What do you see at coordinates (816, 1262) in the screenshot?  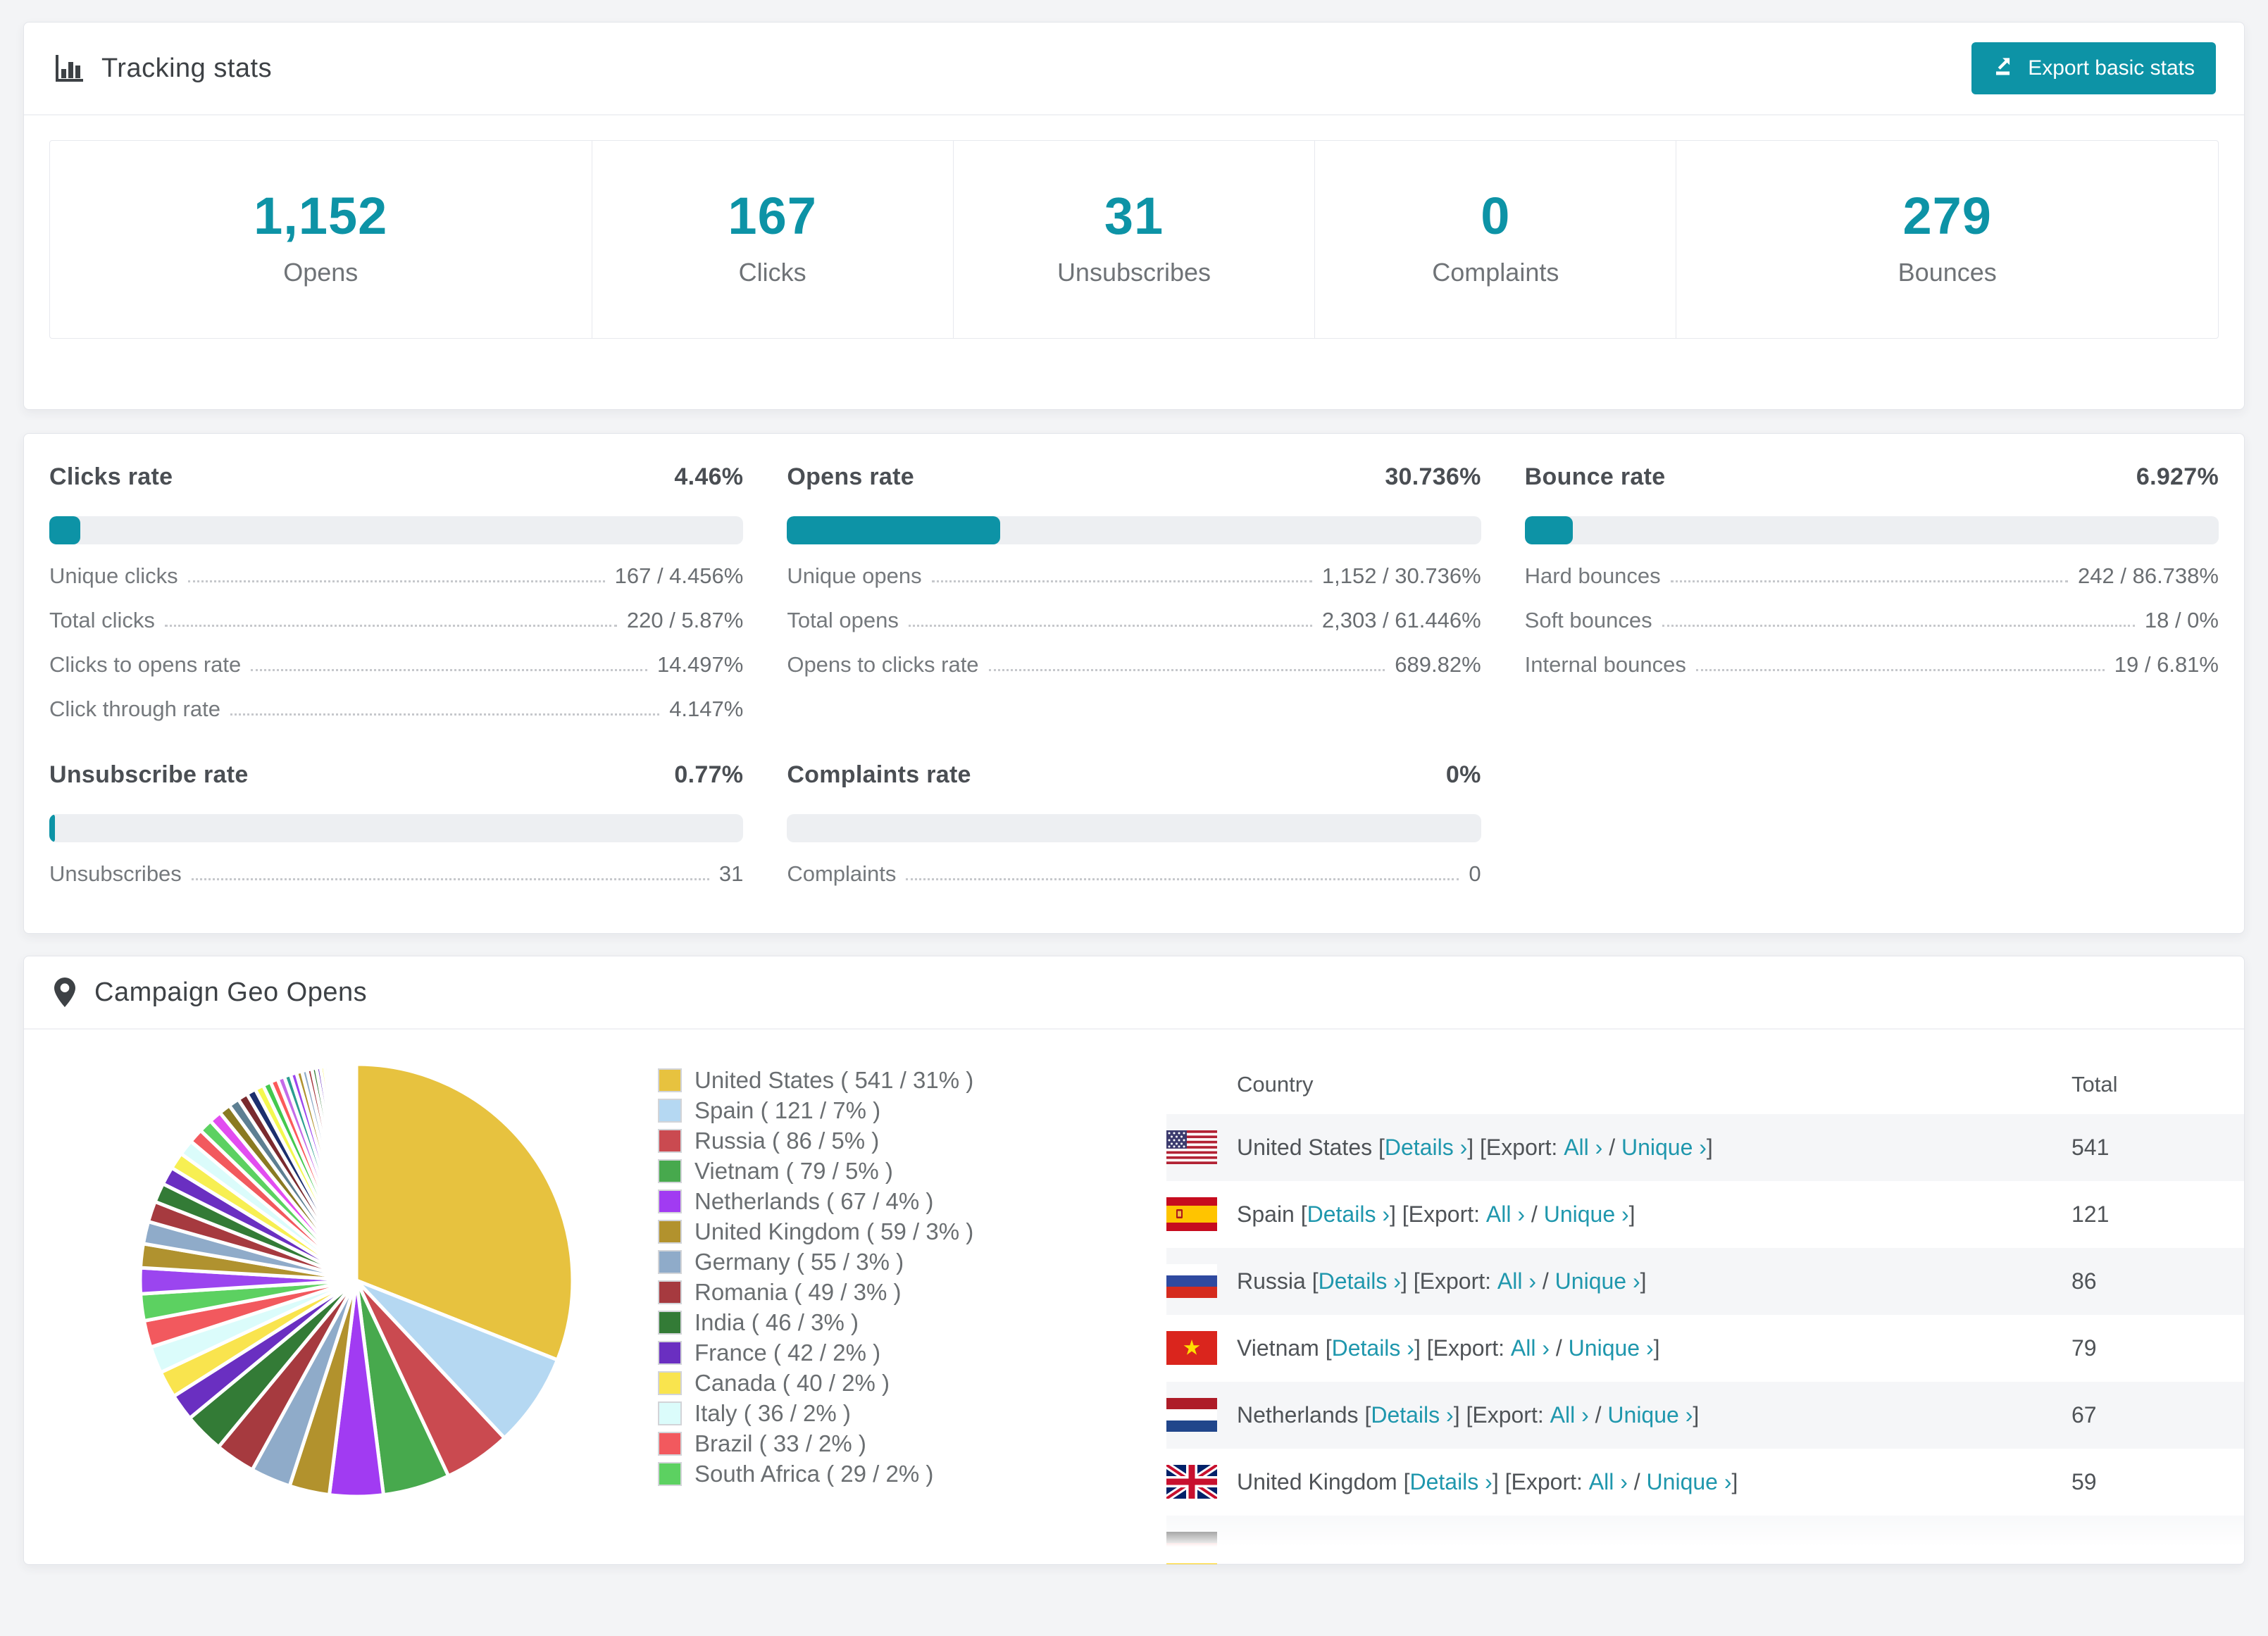 I see `legend-item-germany: Germany ( 55 / 3% )` at bounding box center [816, 1262].